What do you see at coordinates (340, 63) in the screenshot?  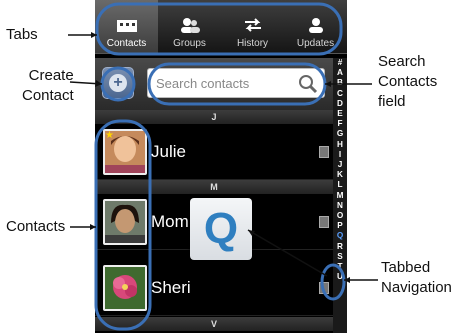 I see `index-letter-hash: #` at bounding box center [340, 63].